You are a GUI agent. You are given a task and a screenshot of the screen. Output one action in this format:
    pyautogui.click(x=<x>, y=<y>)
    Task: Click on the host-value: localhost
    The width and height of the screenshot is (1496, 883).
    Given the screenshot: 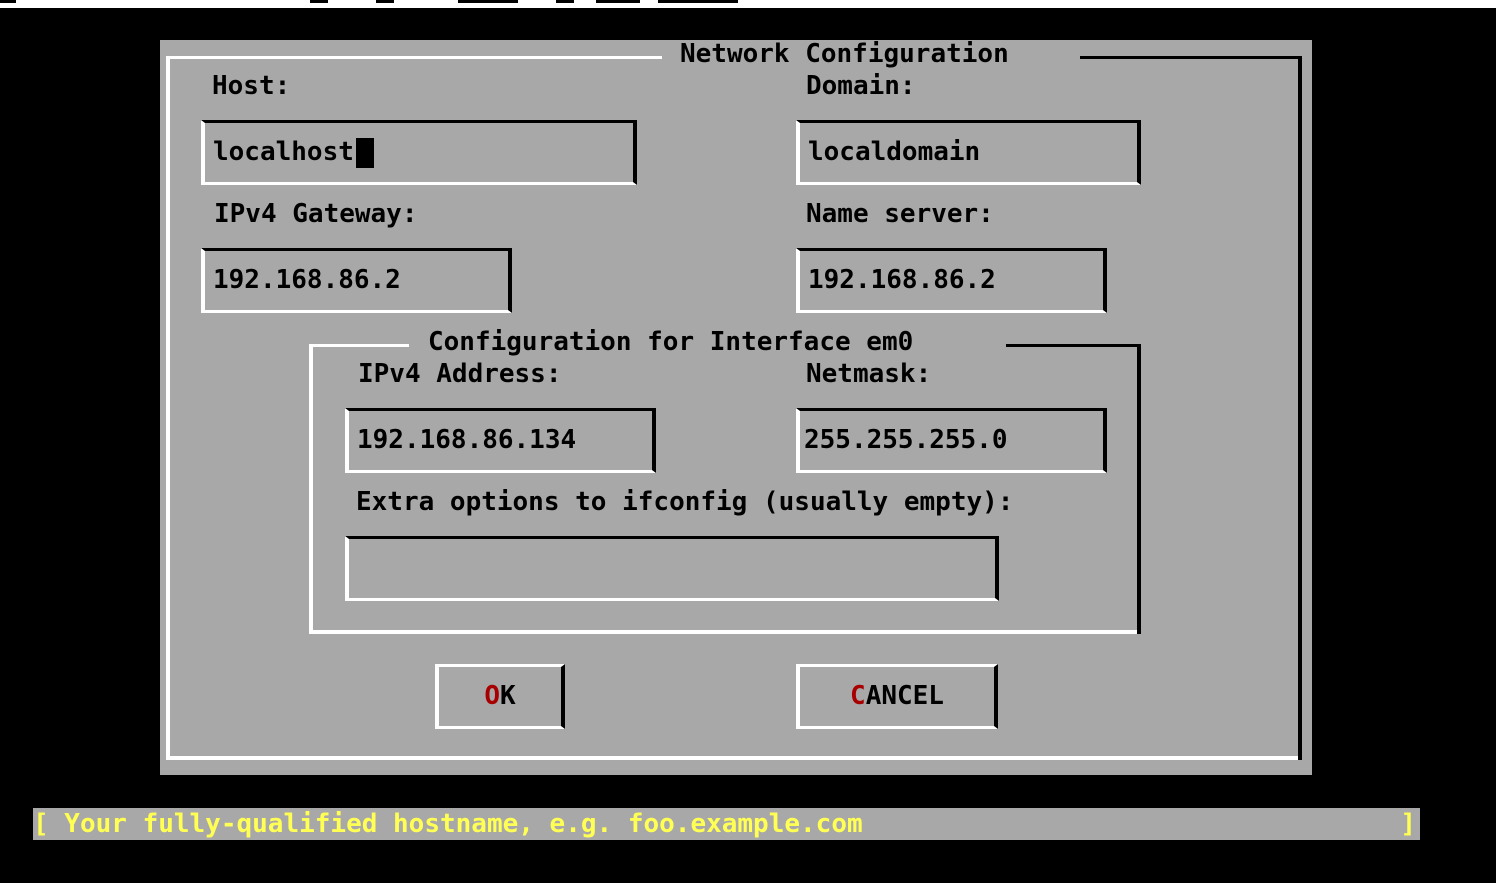 What is the action you would take?
    pyautogui.click(x=283, y=152)
    